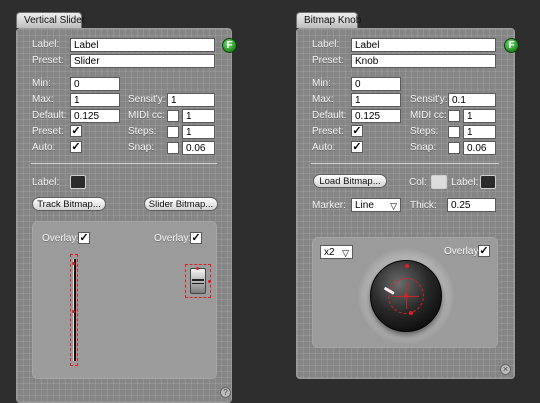 The image size is (540, 403). I want to click on slider-thumb-body, so click(198, 281).